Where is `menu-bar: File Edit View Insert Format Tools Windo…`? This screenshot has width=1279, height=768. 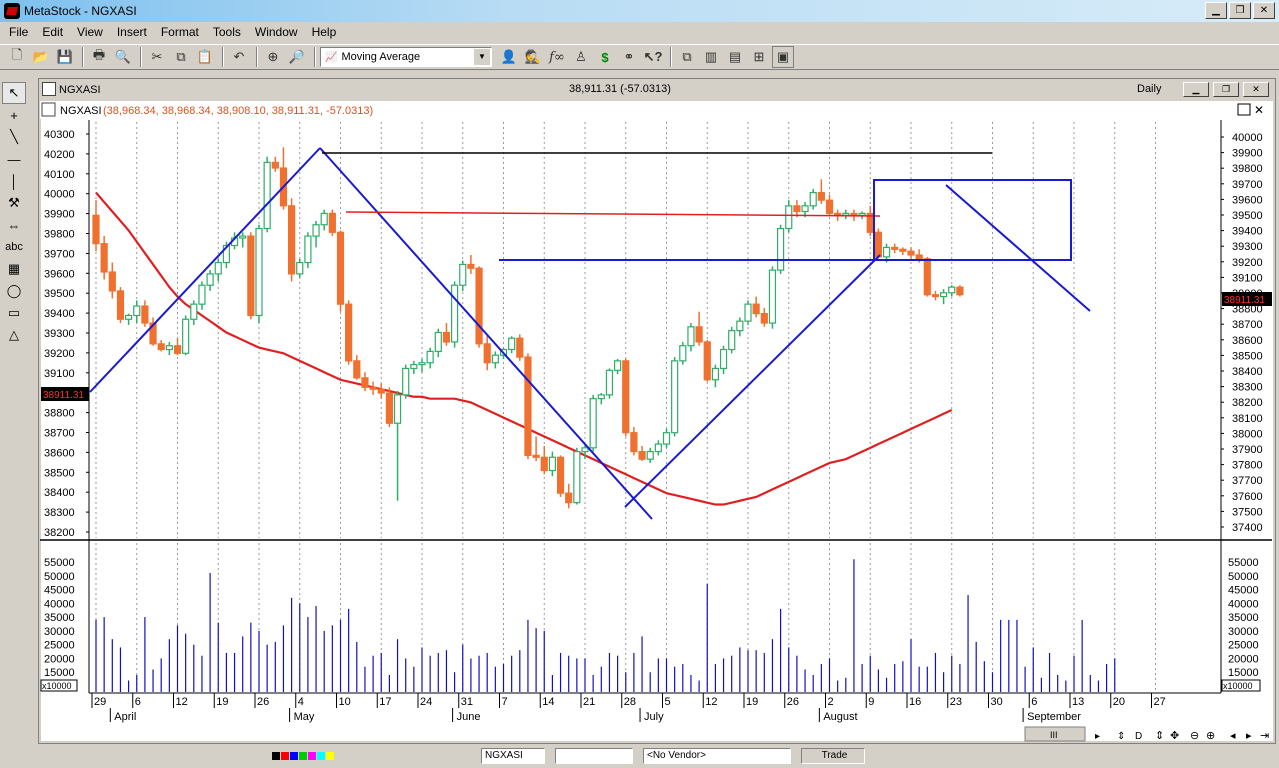 menu-bar: File Edit View Insert Format Tools Windo… is located at coordinates (639, 32).